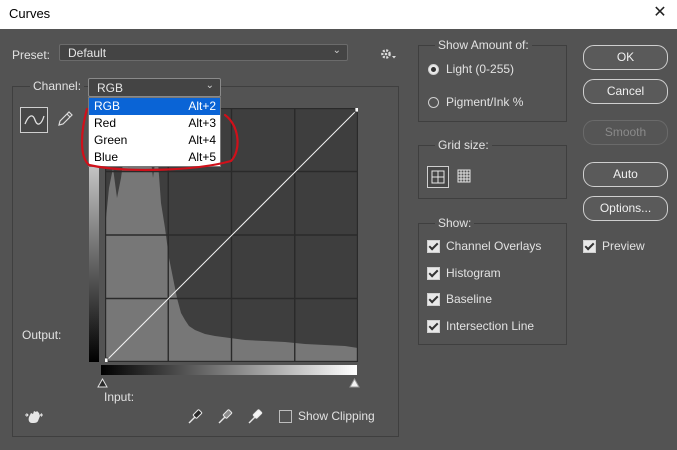  I want to click on show-clipping-label: Show Clipping, so click(336, 416).